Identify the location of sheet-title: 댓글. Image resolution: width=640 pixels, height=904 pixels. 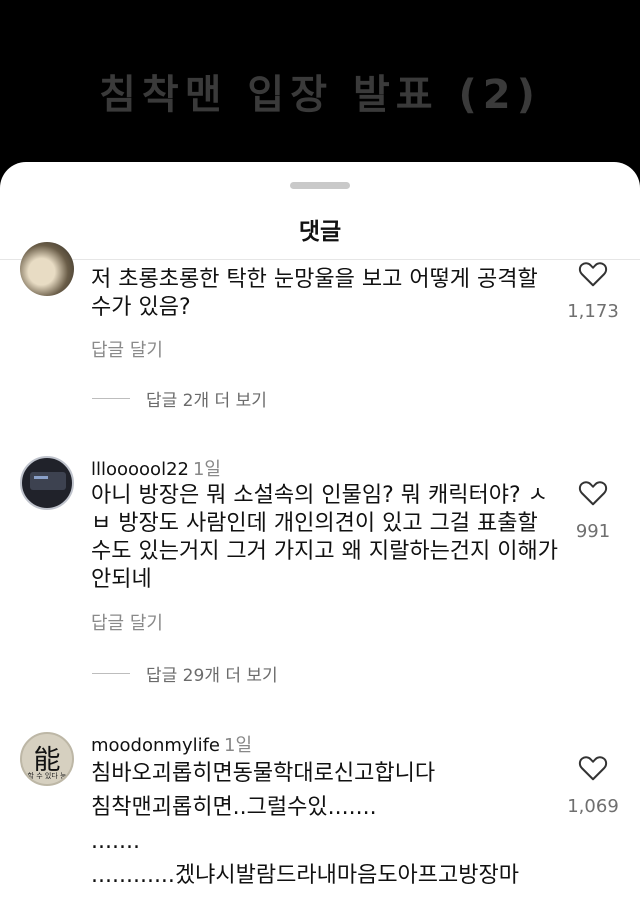
(320, 232).